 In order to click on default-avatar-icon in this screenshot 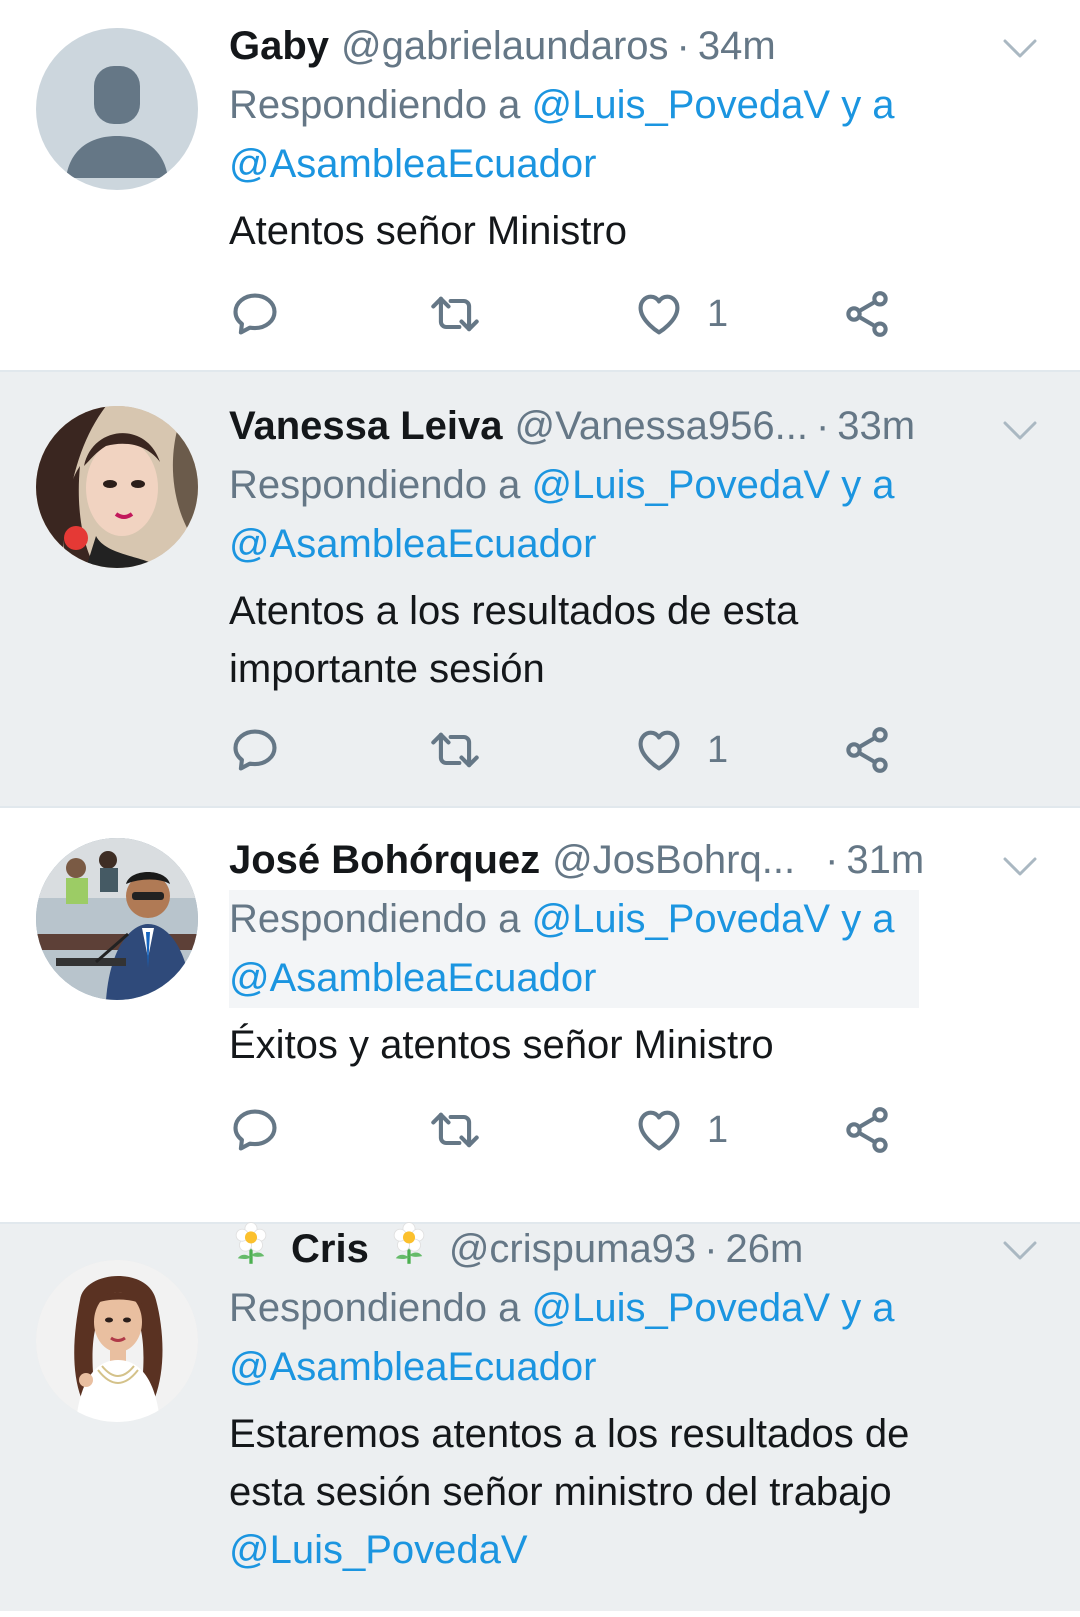, I will do `click(117, 122)`.